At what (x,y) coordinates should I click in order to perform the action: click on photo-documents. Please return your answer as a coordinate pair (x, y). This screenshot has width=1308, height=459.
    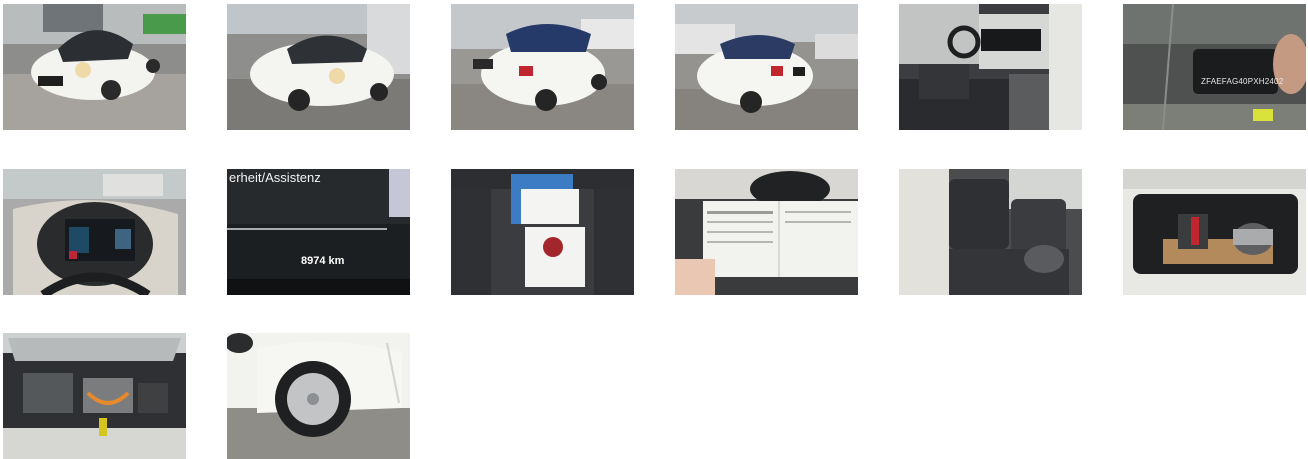
    Looking at the image, I should click on (542, 232).